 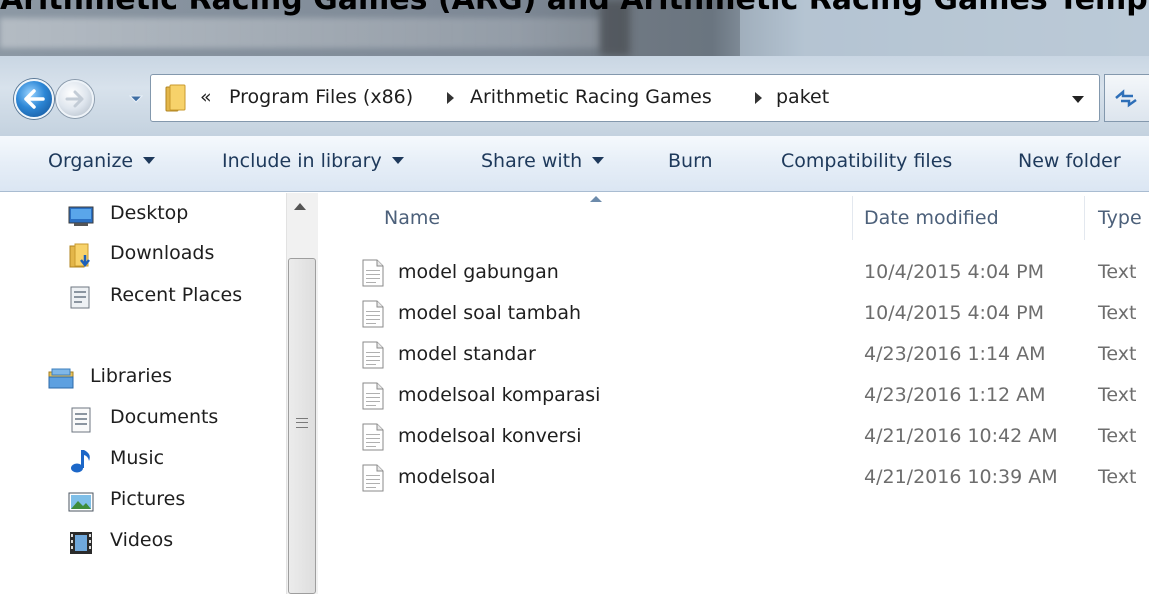 I want to click on share-with-button: Share with, so click(x=543, y=161).